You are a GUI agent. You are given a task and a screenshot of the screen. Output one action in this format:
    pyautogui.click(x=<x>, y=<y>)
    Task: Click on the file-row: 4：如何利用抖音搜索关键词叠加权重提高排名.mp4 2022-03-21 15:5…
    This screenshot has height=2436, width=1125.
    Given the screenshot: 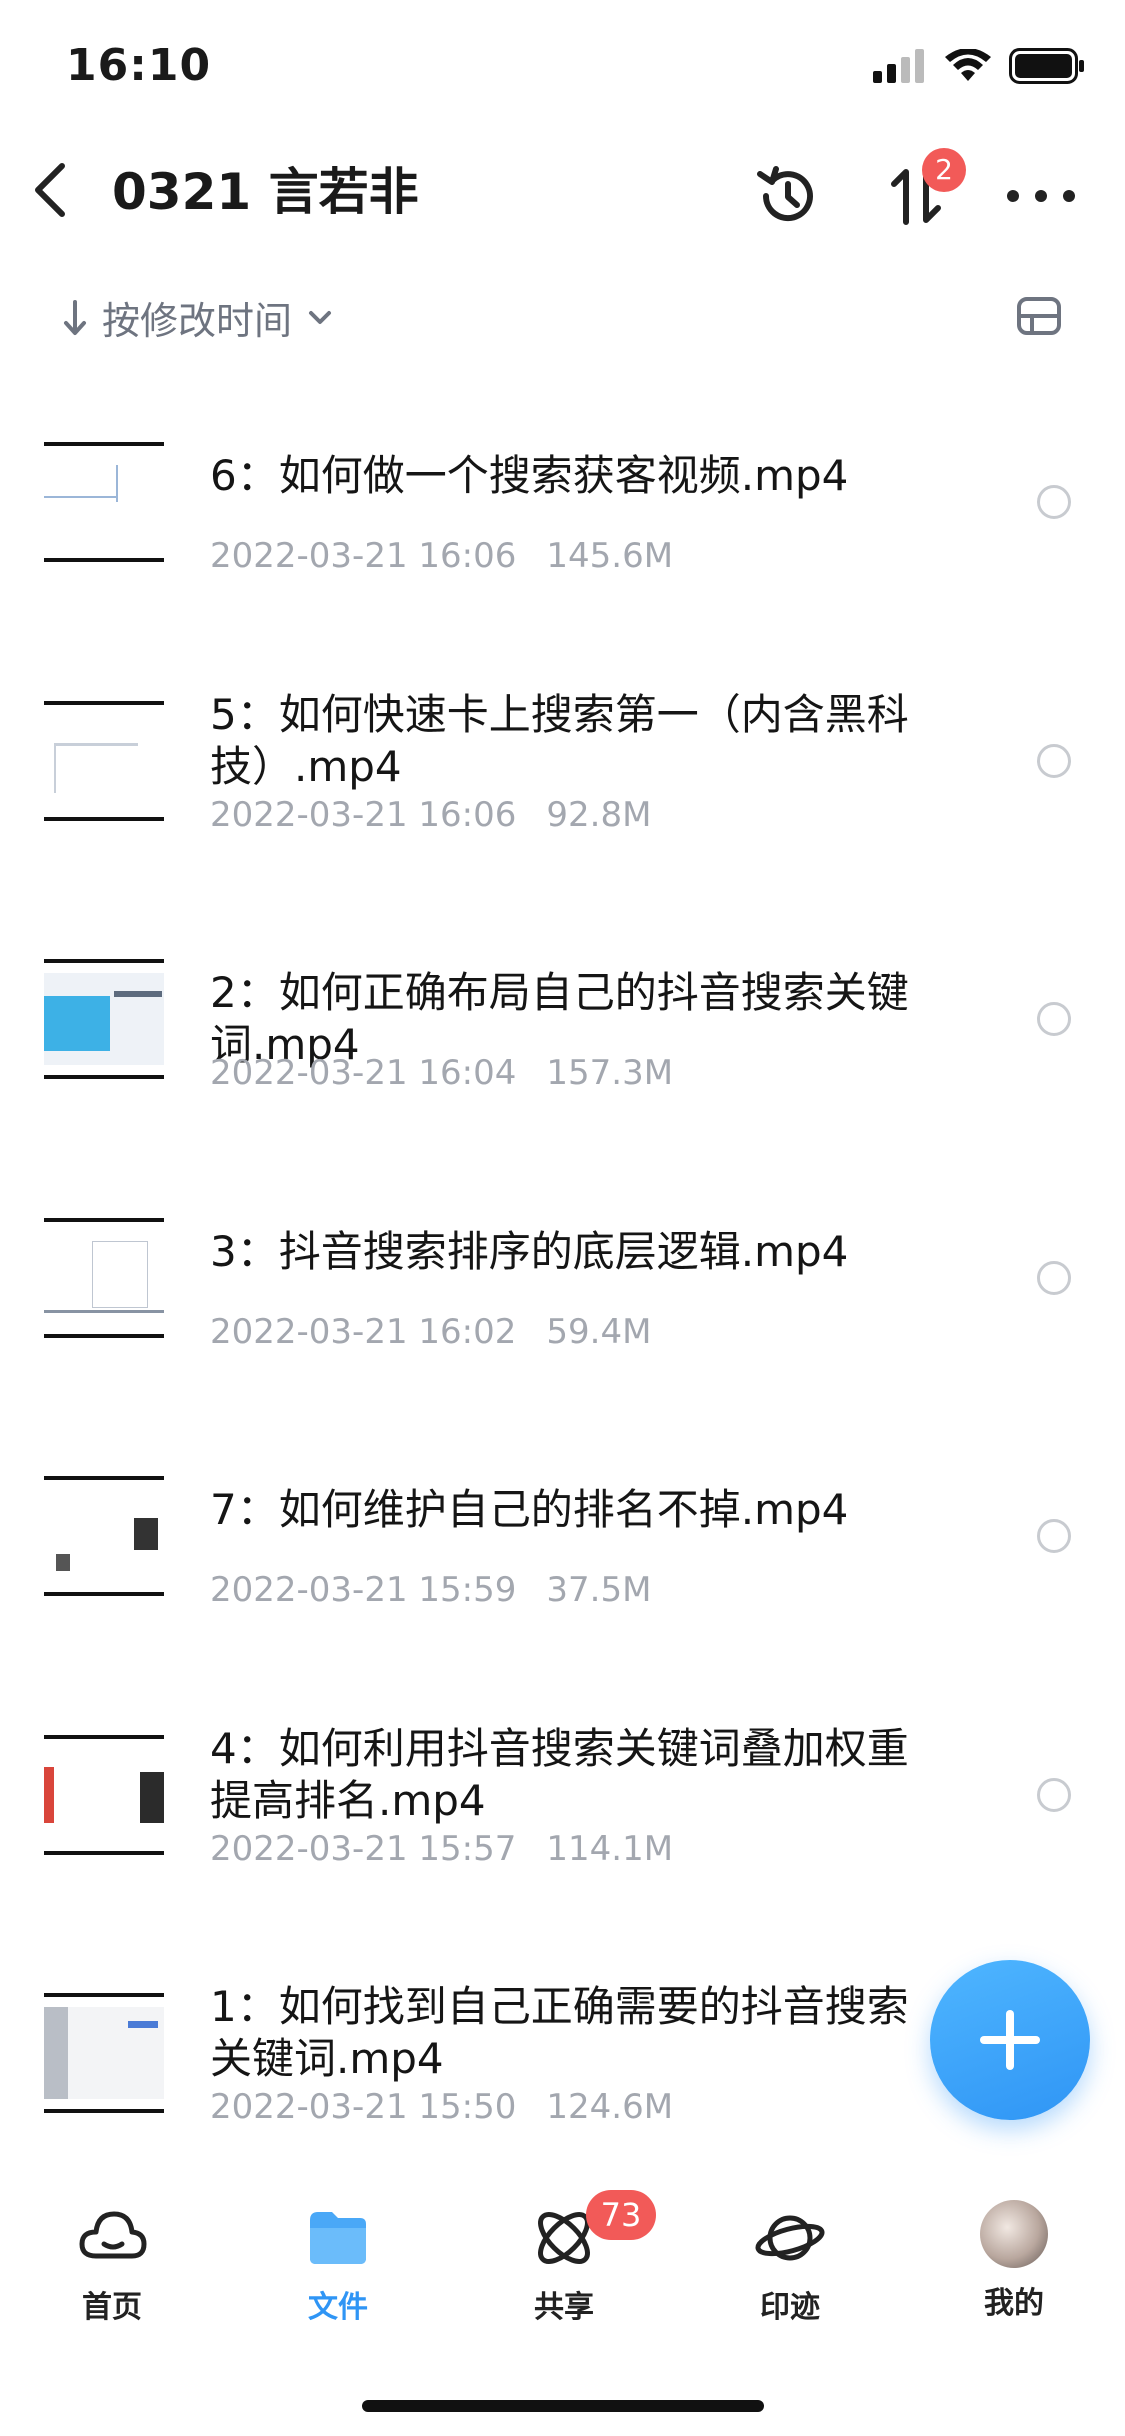 What is the action you would take?
    pyautogui.click(x=562, y=1858)
    